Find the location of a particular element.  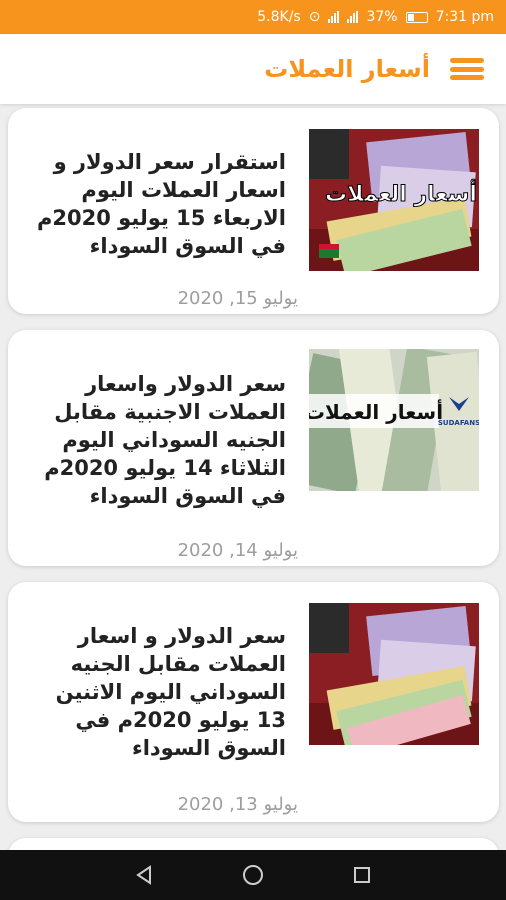

signal-icon is located at coordinates (334, 17).